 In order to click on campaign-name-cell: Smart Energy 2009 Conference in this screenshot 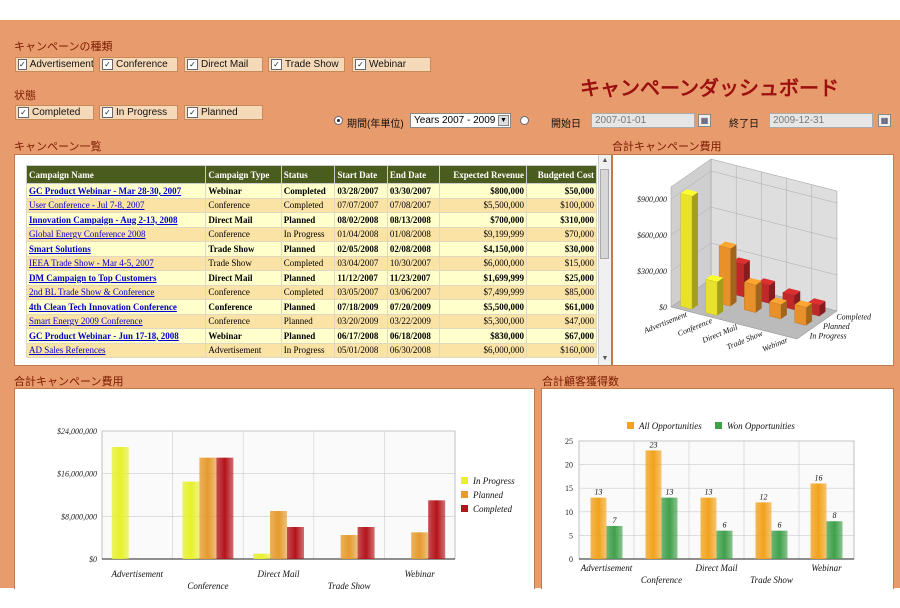, I will do `click(116, 321)`.